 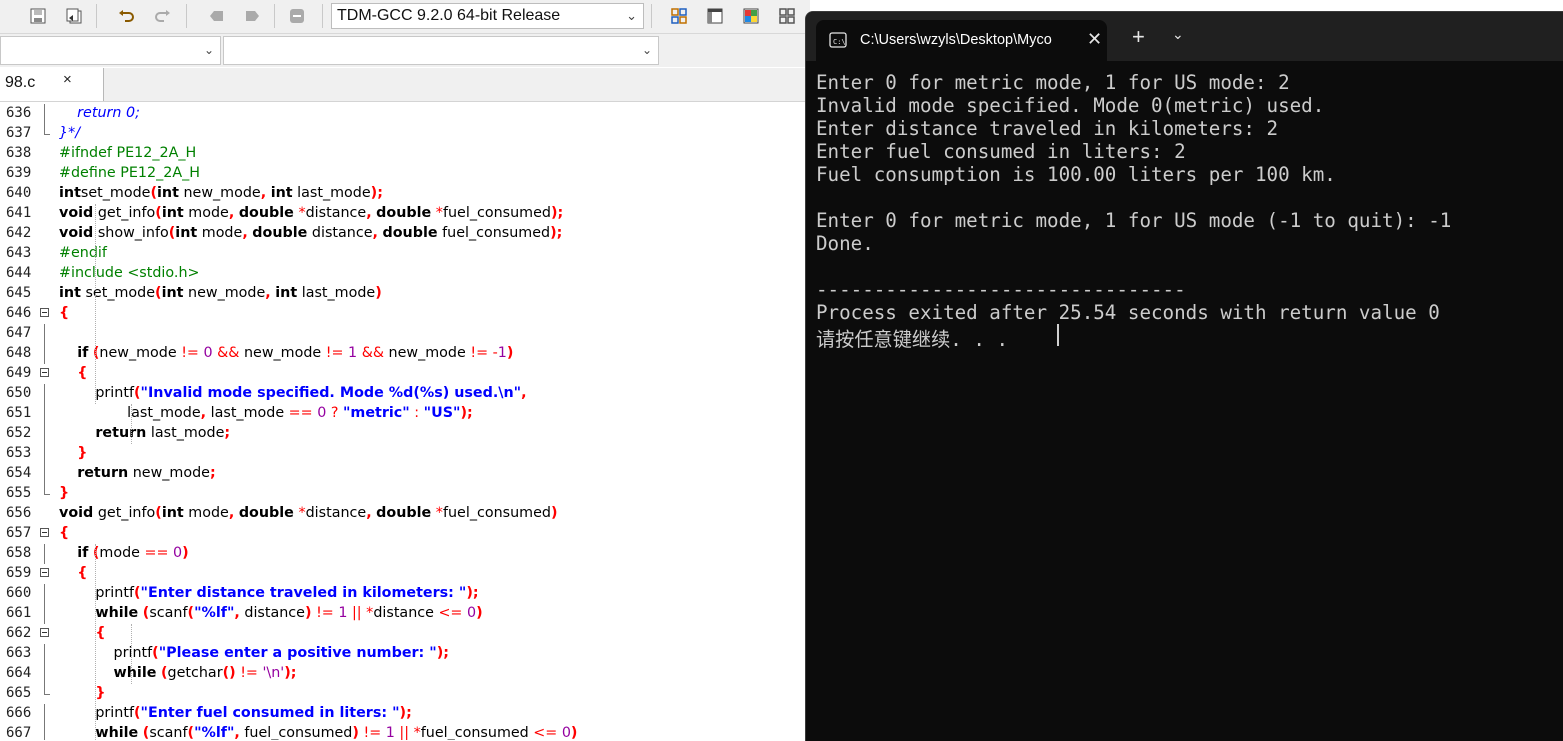 I want to click on line-number: 639, so click(x=19, y=173).